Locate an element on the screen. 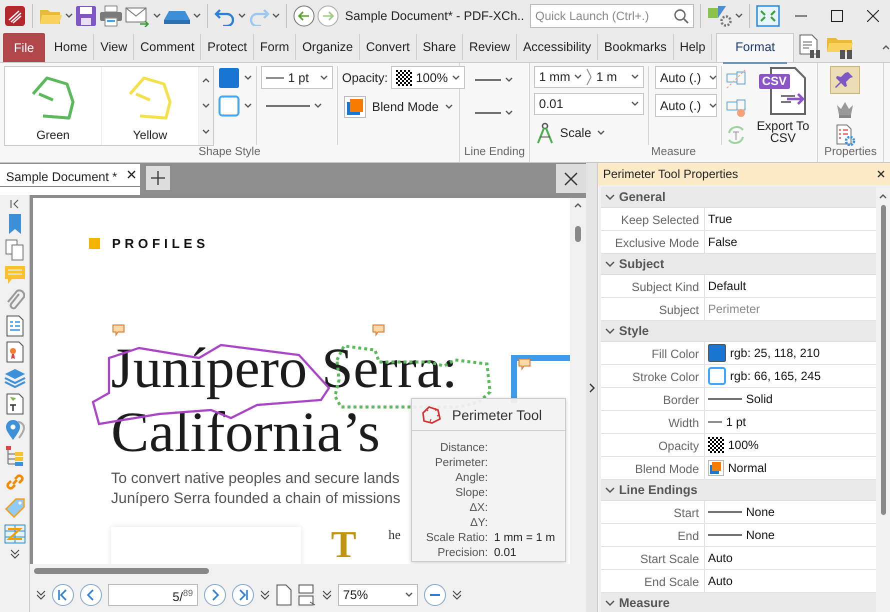 This screenshot has height=612, width=890. previous-page-button is located at coordinates (91, 595).